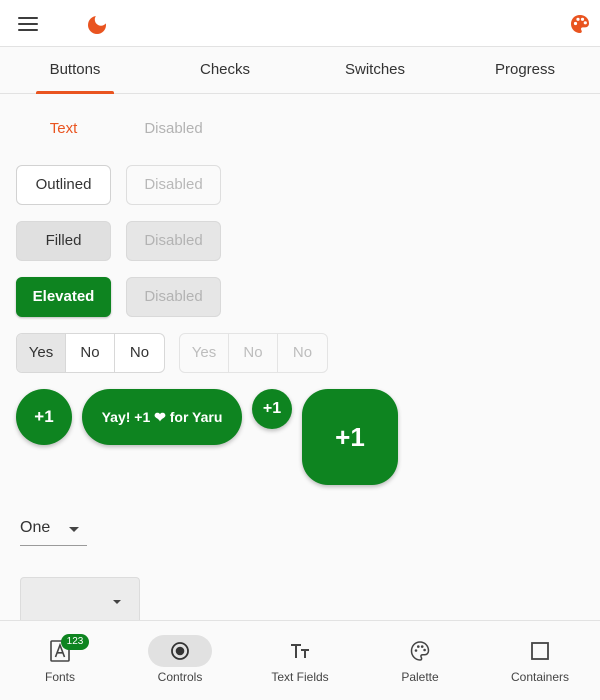 This screenshot has width=600, height=700. I want to click on outlined-button-disabled: Disabled, so click(173, 185).